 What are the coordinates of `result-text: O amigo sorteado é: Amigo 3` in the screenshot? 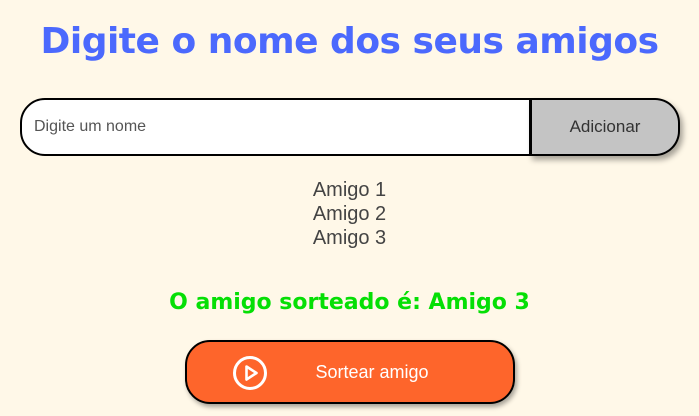 It's located at (349, 302).